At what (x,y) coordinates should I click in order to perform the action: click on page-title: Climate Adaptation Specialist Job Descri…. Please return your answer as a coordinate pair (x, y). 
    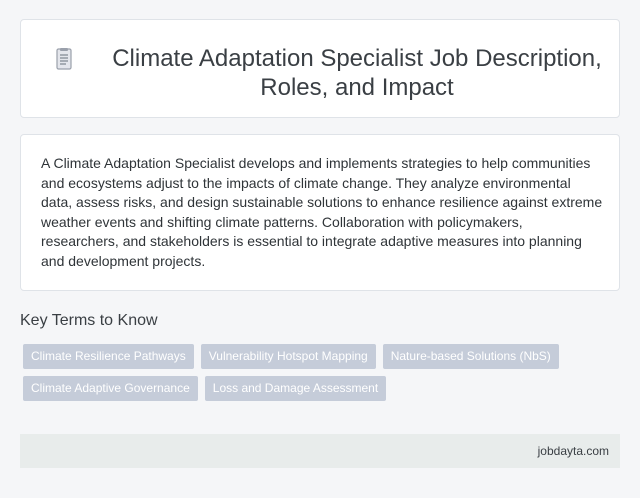
    Looking at the image, I should click on (357, 73).